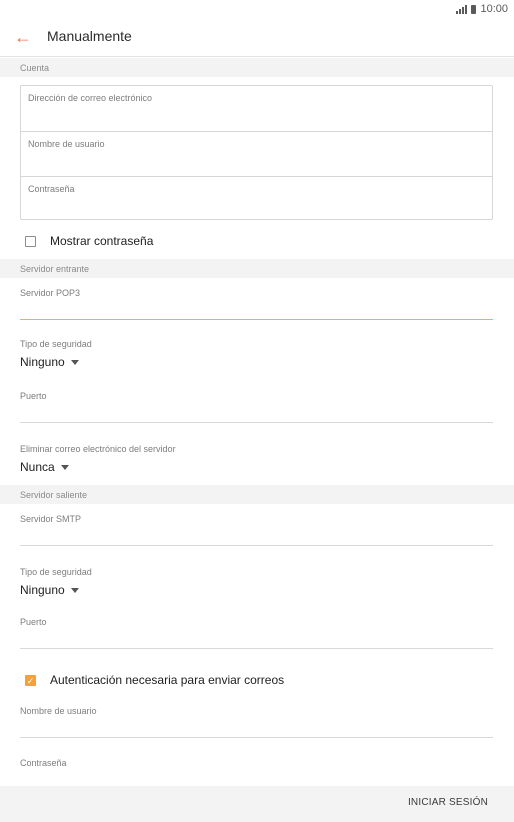 The image size is (514, 822). What do you see at coordinates (33, 396) in the screenshot?
I see `incoming-port-label: Puerto` at bounding box center [33, 396].